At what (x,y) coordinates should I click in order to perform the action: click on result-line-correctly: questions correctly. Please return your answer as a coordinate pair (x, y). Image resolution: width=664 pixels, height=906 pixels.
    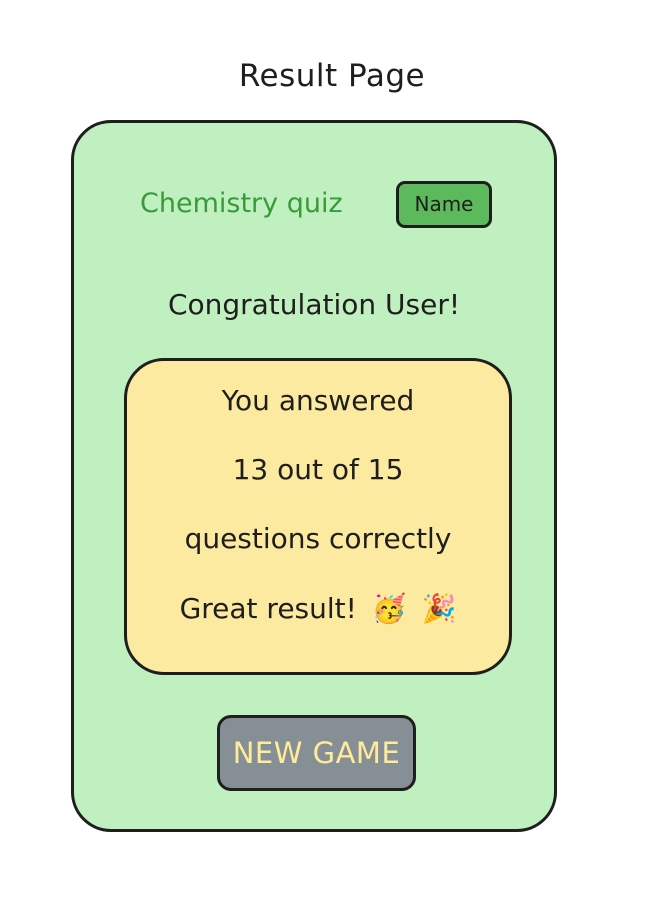
    Looking at the image, I should click on (318, 538).